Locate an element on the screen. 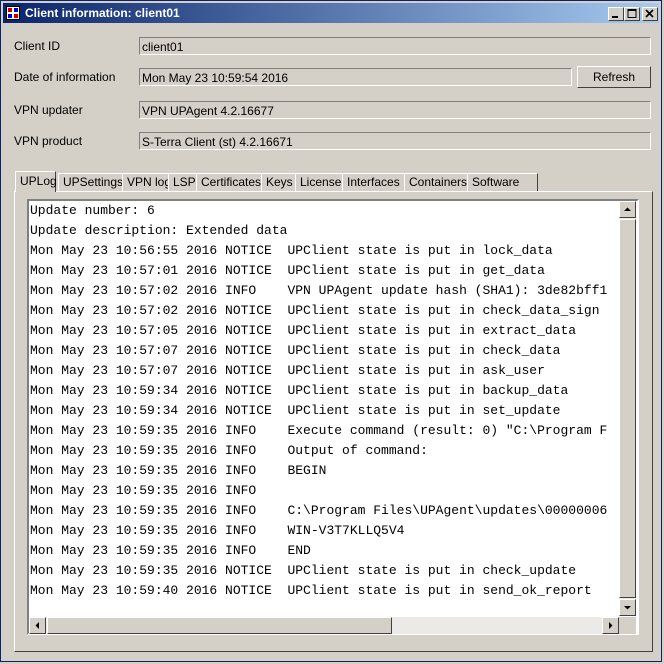 The width and height of the screenshot is (664, 664). client-id-field: client01 is located at coordinates (395, 46).